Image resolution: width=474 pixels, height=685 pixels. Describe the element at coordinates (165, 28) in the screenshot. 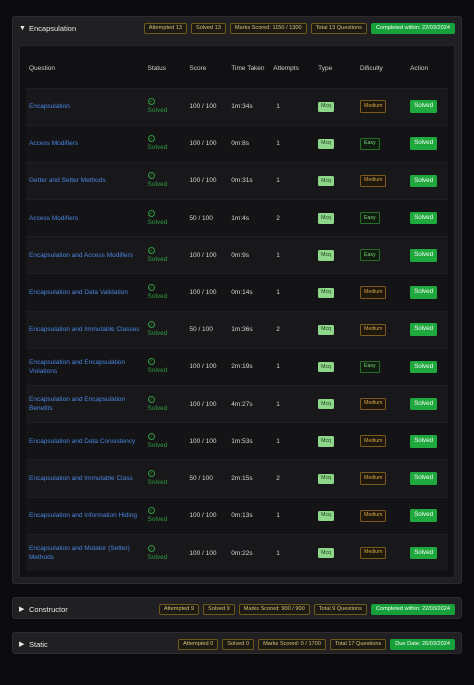

I see `attempted-badge: Attempted 13` at that location.